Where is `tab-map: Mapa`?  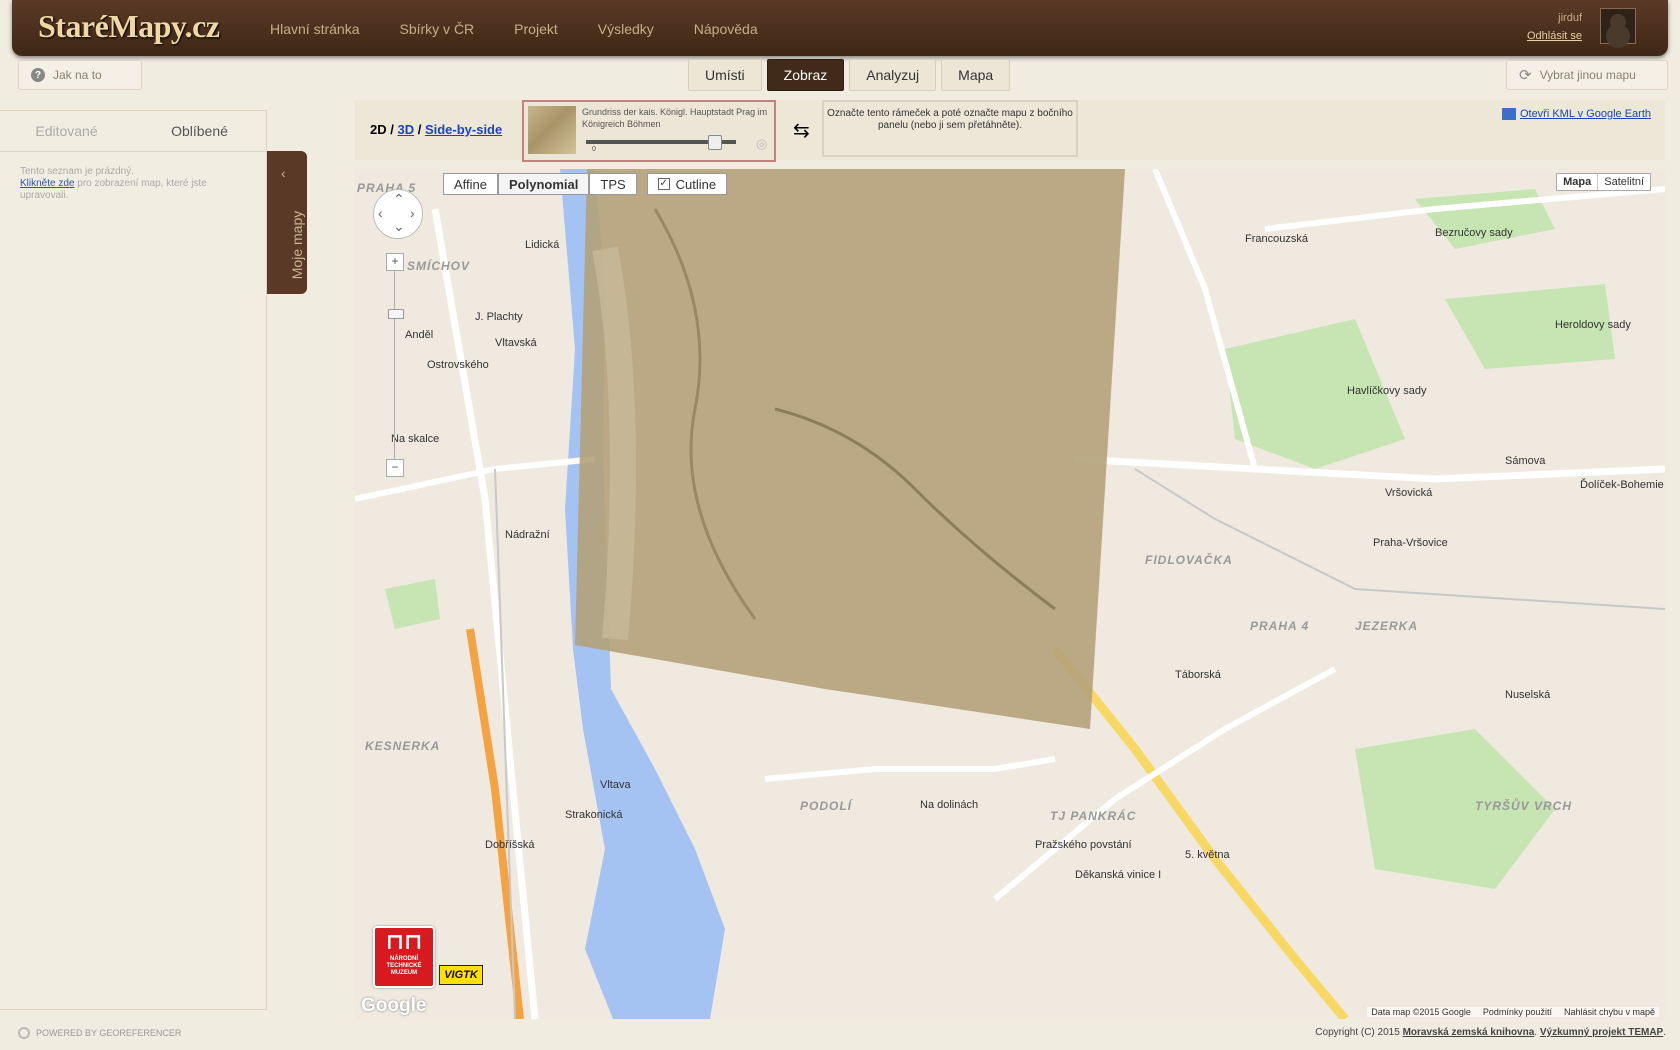 tab-map: Mapa is located at coordinates (976, 75).